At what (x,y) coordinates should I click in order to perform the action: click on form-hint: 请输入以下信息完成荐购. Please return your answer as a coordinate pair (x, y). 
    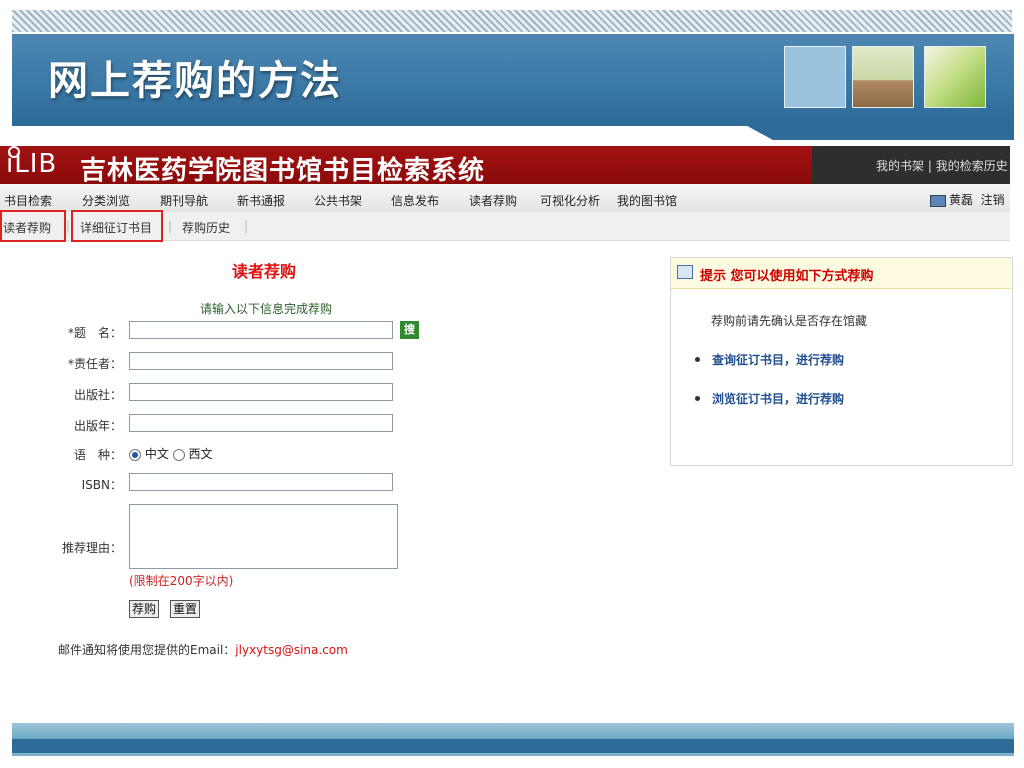
    Looking at the image, I should click on (266, 309).